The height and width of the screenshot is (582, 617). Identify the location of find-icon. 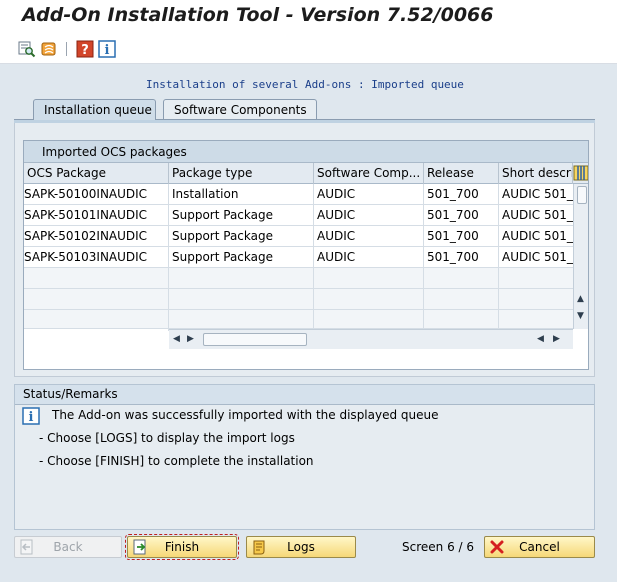
(27, 49).